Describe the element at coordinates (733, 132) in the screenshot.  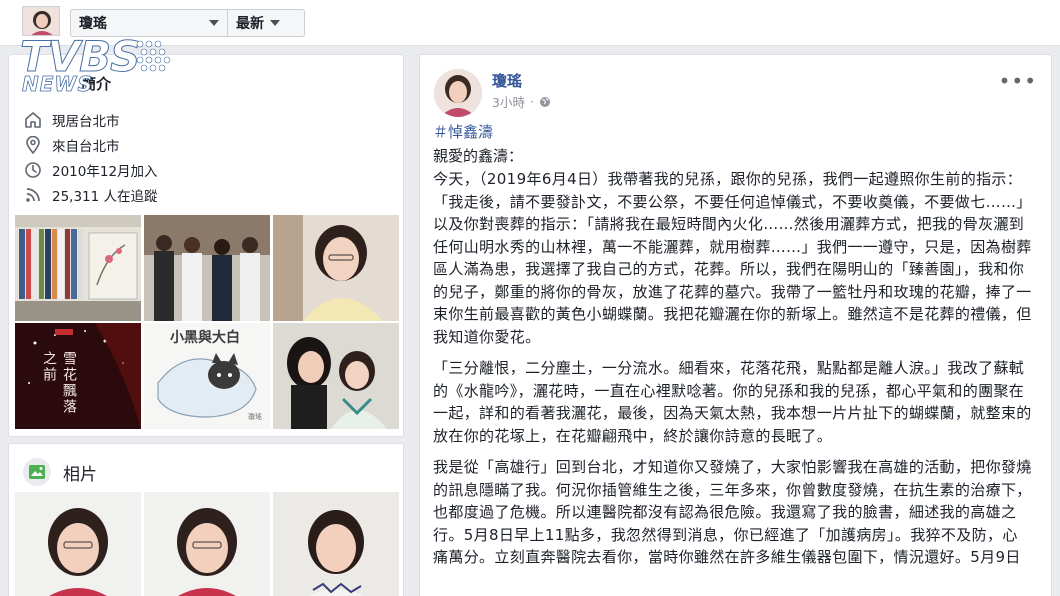
I see `post-hashtag: ＃悼鑫濤` at that location.